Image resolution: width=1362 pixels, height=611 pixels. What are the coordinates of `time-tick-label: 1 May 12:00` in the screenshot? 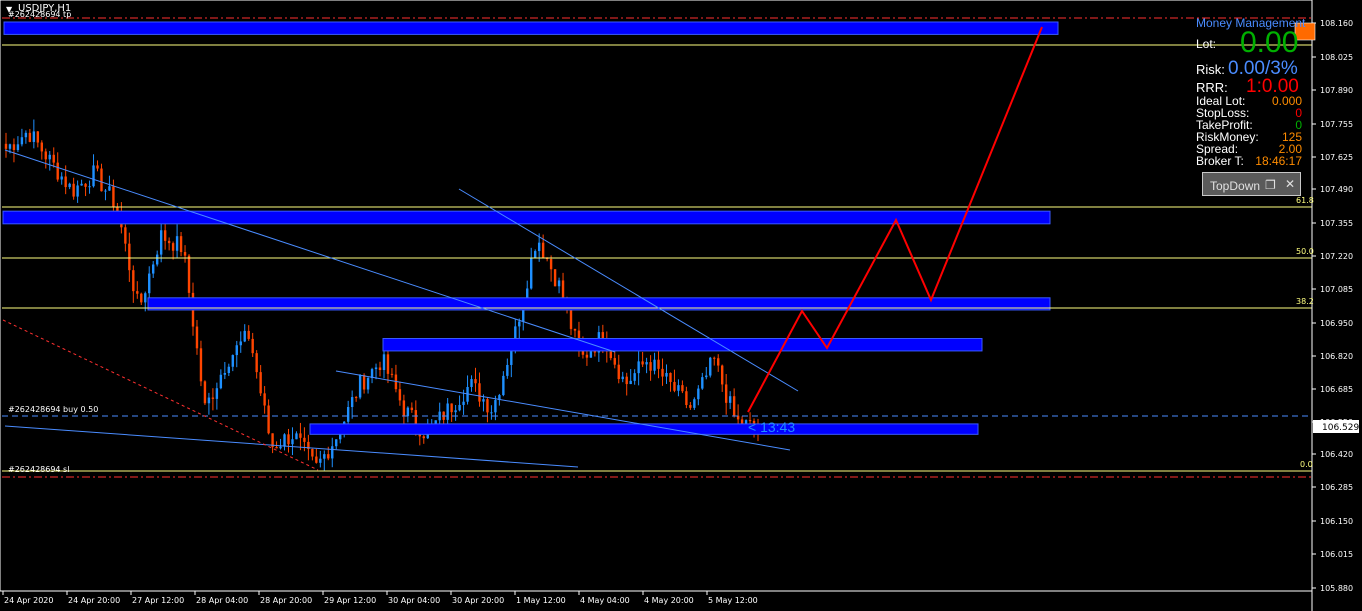 It's located at (541, 600).